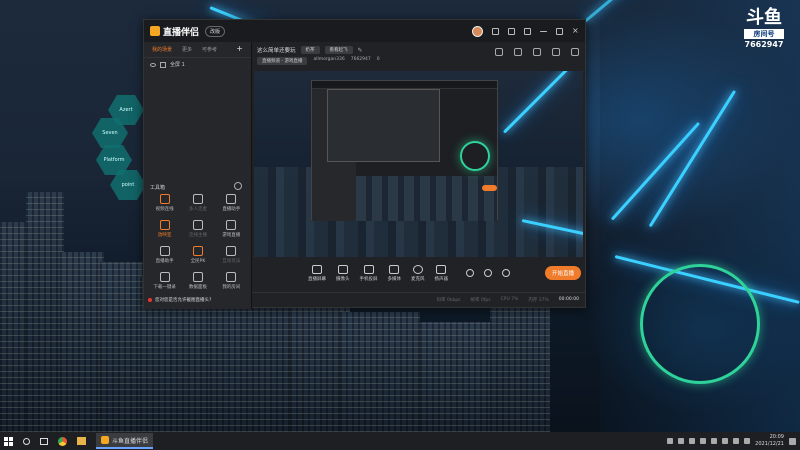  Describe the element at coordinates (418, 299) in the screenshot. I see `status-bar: 码率 0kbps 帧率 0fps CPU 7% 内存 37% 00:00:00` at that location.